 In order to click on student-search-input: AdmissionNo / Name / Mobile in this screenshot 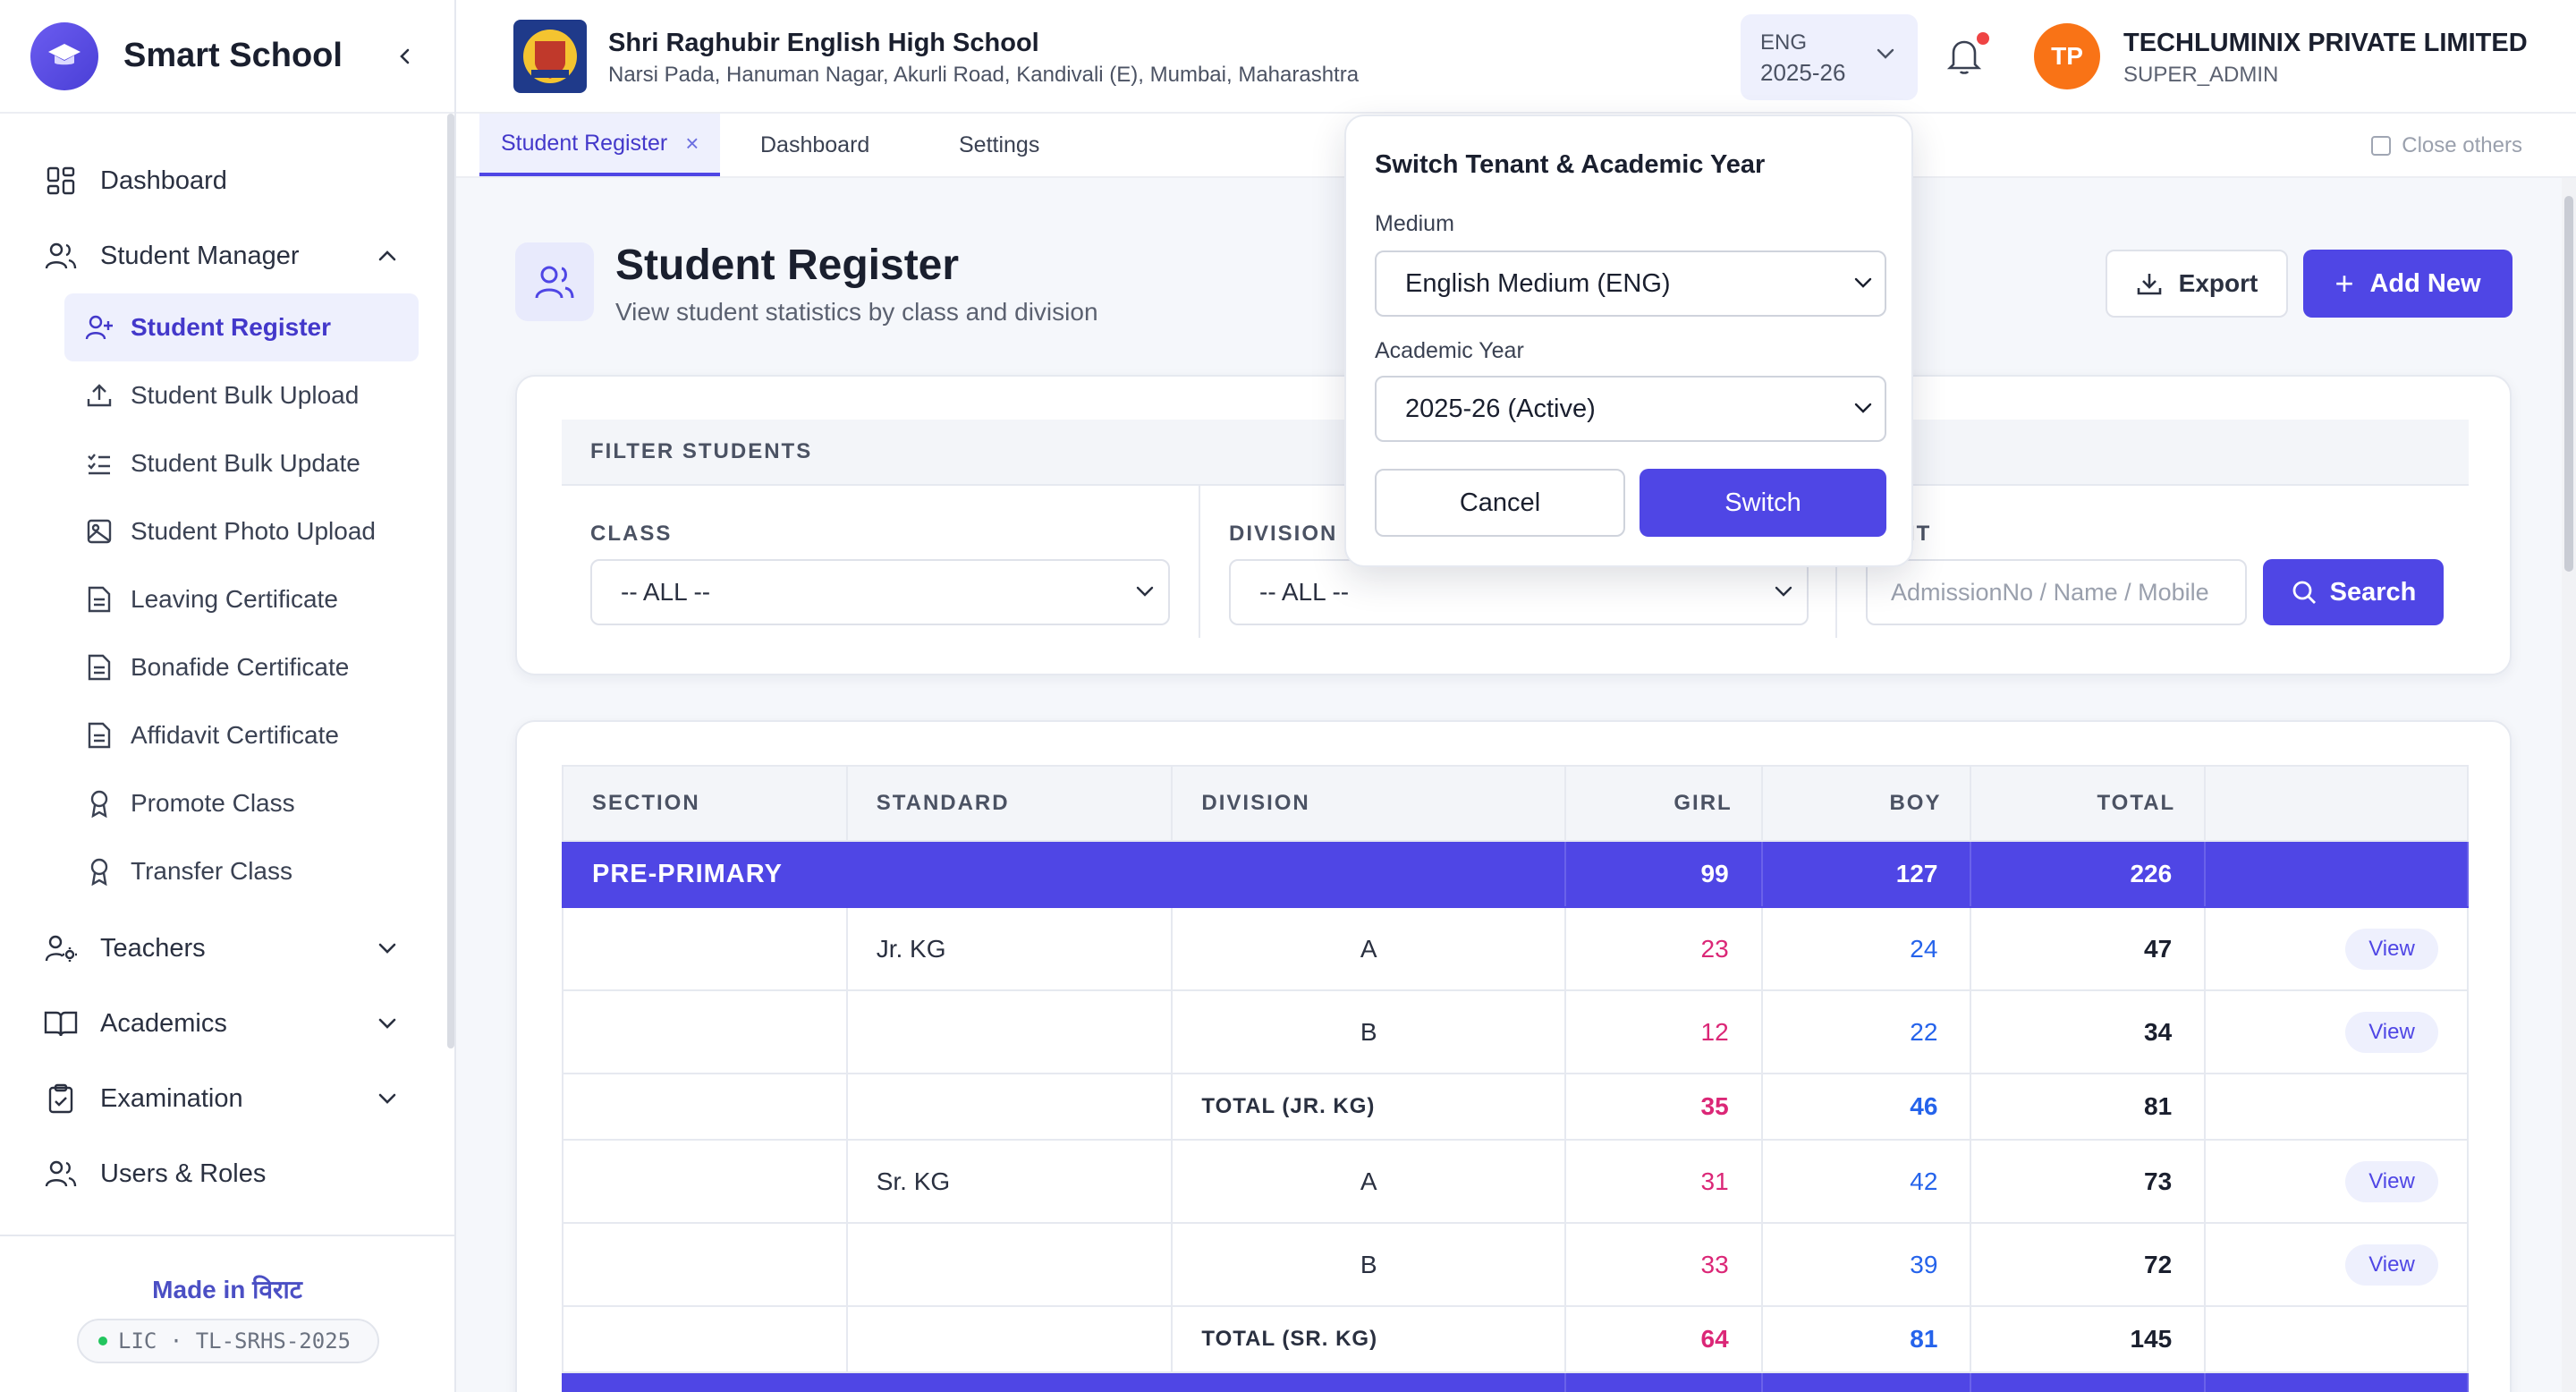, I will do `click(2056, 592)`.